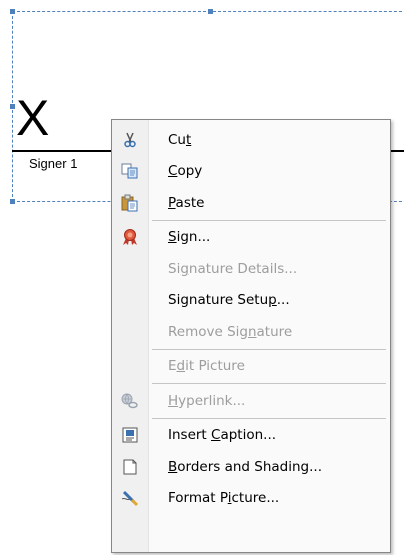 Image resolution: width=404 pixels, height=555 pixels. What do you see at coordinates (12, 11) in the screenshot?
I see `resize-handle-top-left` at bounding box center [12, 11].